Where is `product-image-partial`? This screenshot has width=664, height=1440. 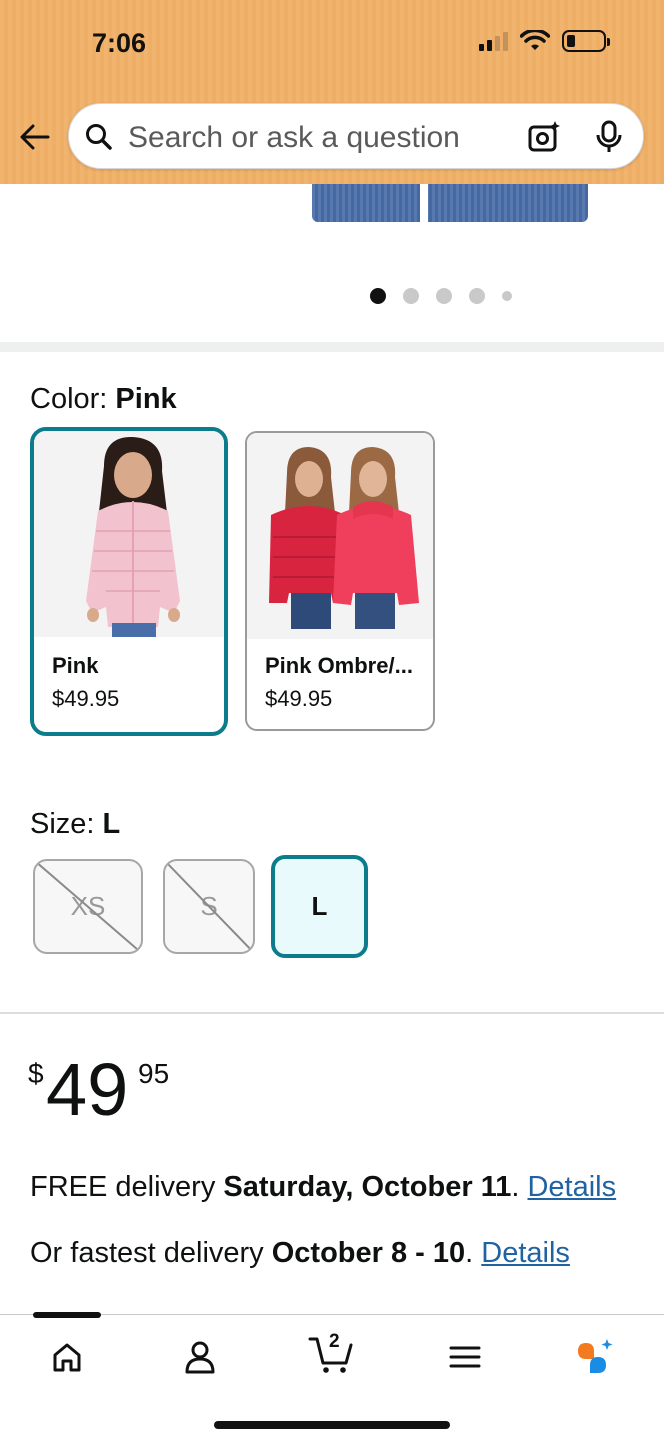
product-image-partial is located at coordinates (450, 203).